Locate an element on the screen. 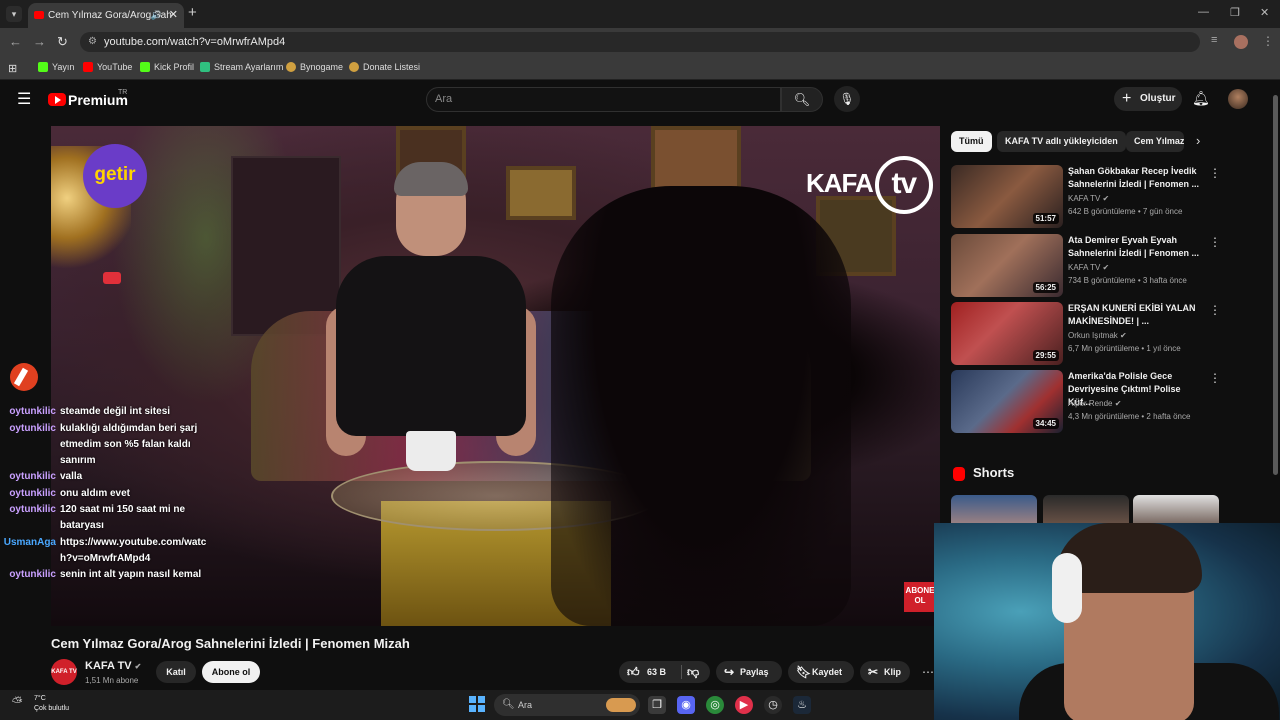  bookmark-label: Bynogame is located at coordinates (322, 67).